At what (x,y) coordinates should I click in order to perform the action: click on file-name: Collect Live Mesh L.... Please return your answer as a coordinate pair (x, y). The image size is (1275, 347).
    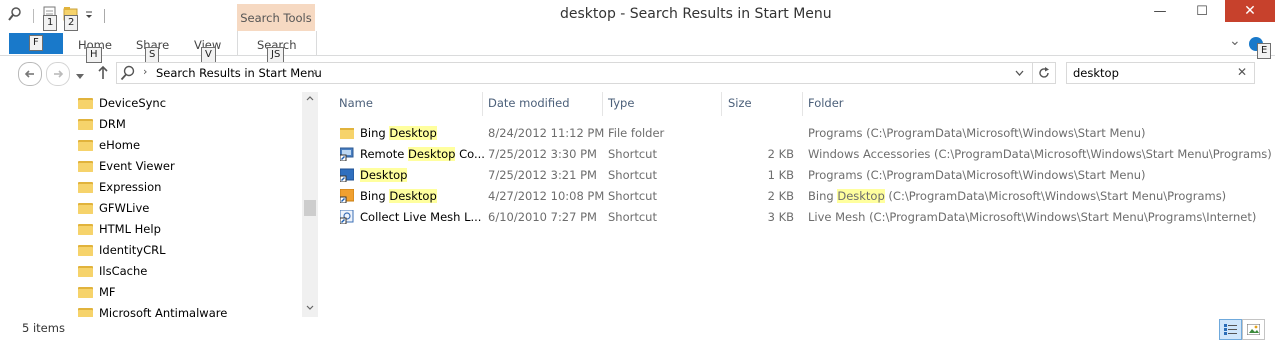
    Looking at the image, I should click on (421, 217).